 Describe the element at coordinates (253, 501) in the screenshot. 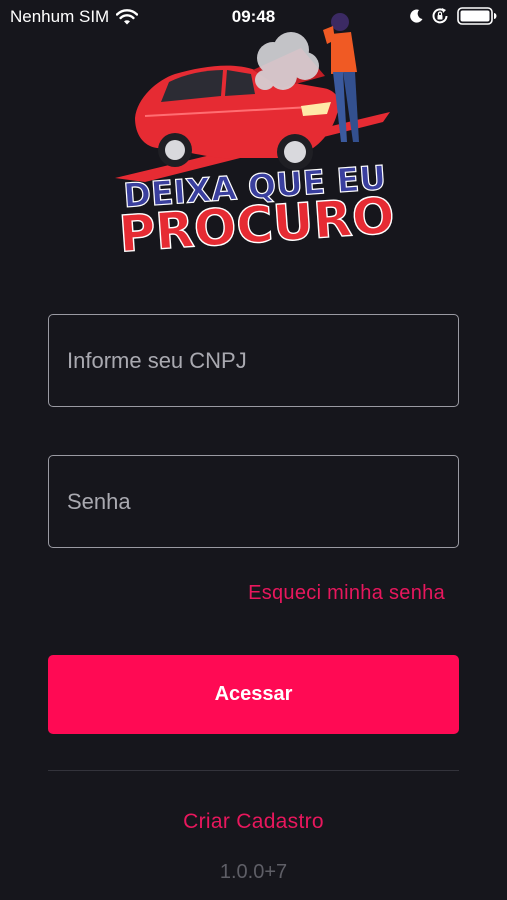

I see `password-input` at that location.